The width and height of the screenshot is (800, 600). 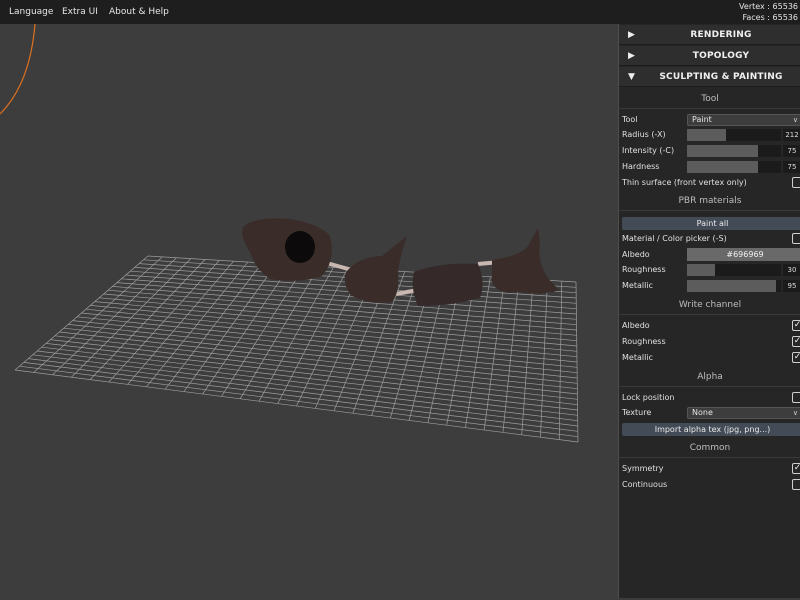 I want to click on roughness-slider, so click(x=734, y=270).